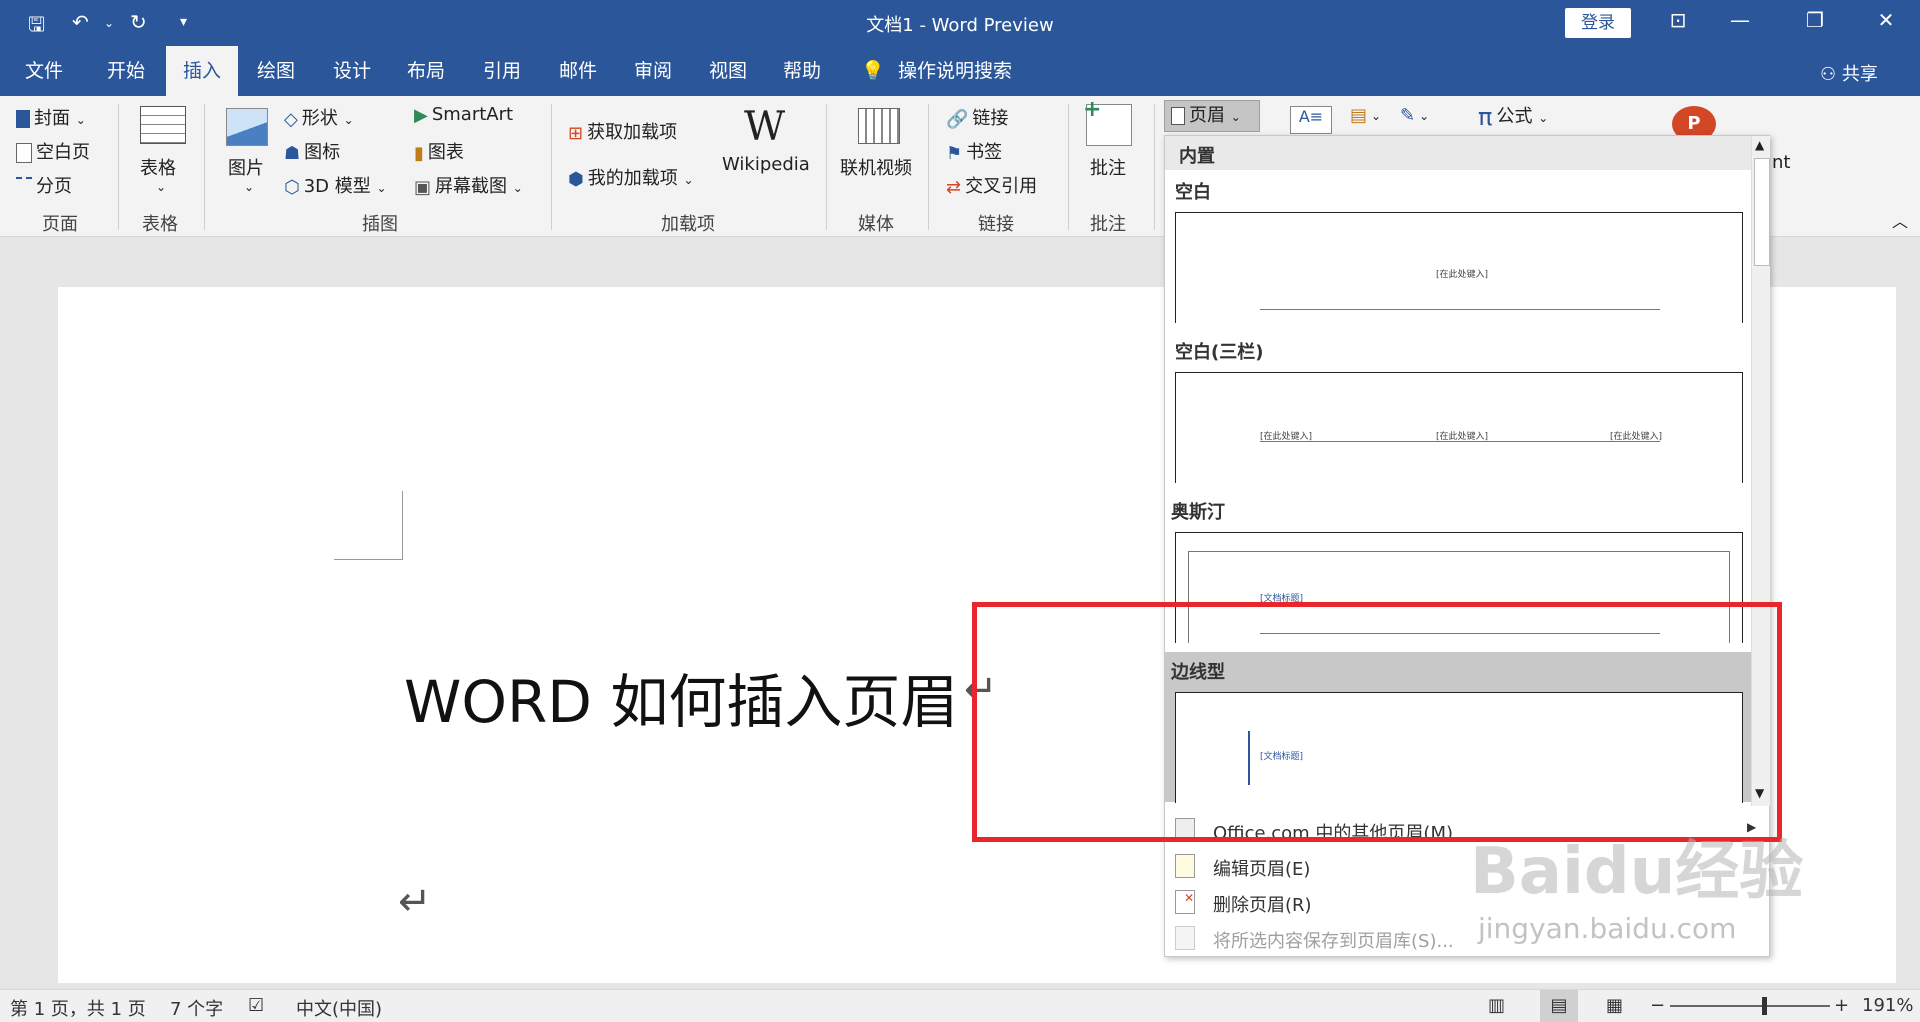 The image size is (1920, 1022). What do you see at coordinates (312, 151) in the screenshot?
I see `icons-button: ☗ 图标` at bounding box center [312, 151].